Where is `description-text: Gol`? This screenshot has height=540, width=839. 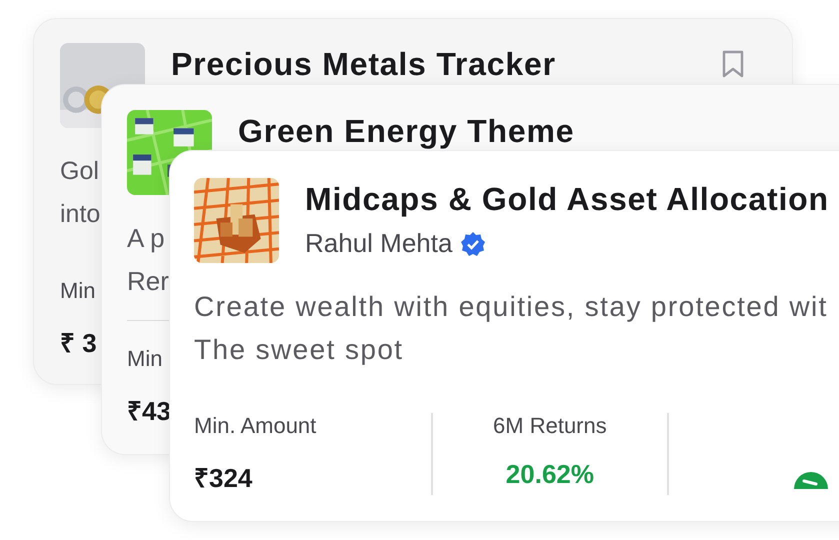 description-text: Gol is located at coordinates (79, 171).